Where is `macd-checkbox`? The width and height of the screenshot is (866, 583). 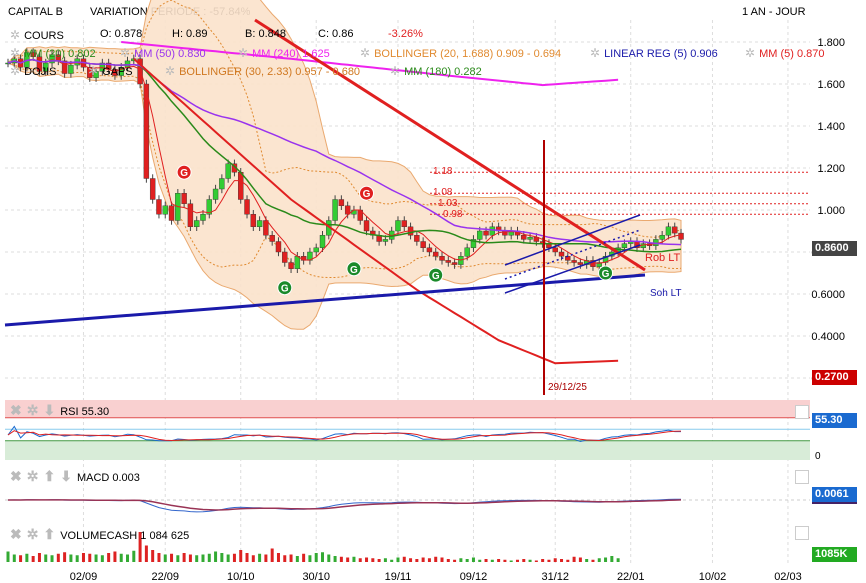
macd-checkbox is located at coordinates (802, 477).